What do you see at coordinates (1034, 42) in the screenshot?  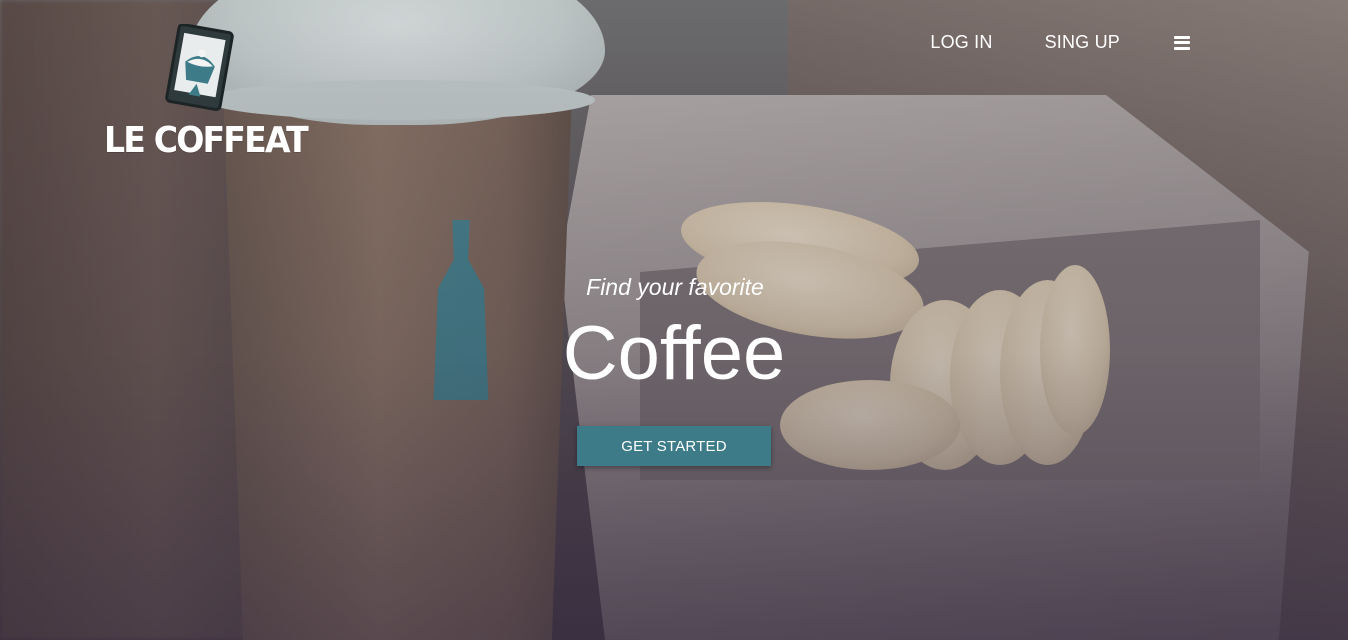 I see `top-navigation: LOG IN SING UP` at bounding box center [1034, 42].